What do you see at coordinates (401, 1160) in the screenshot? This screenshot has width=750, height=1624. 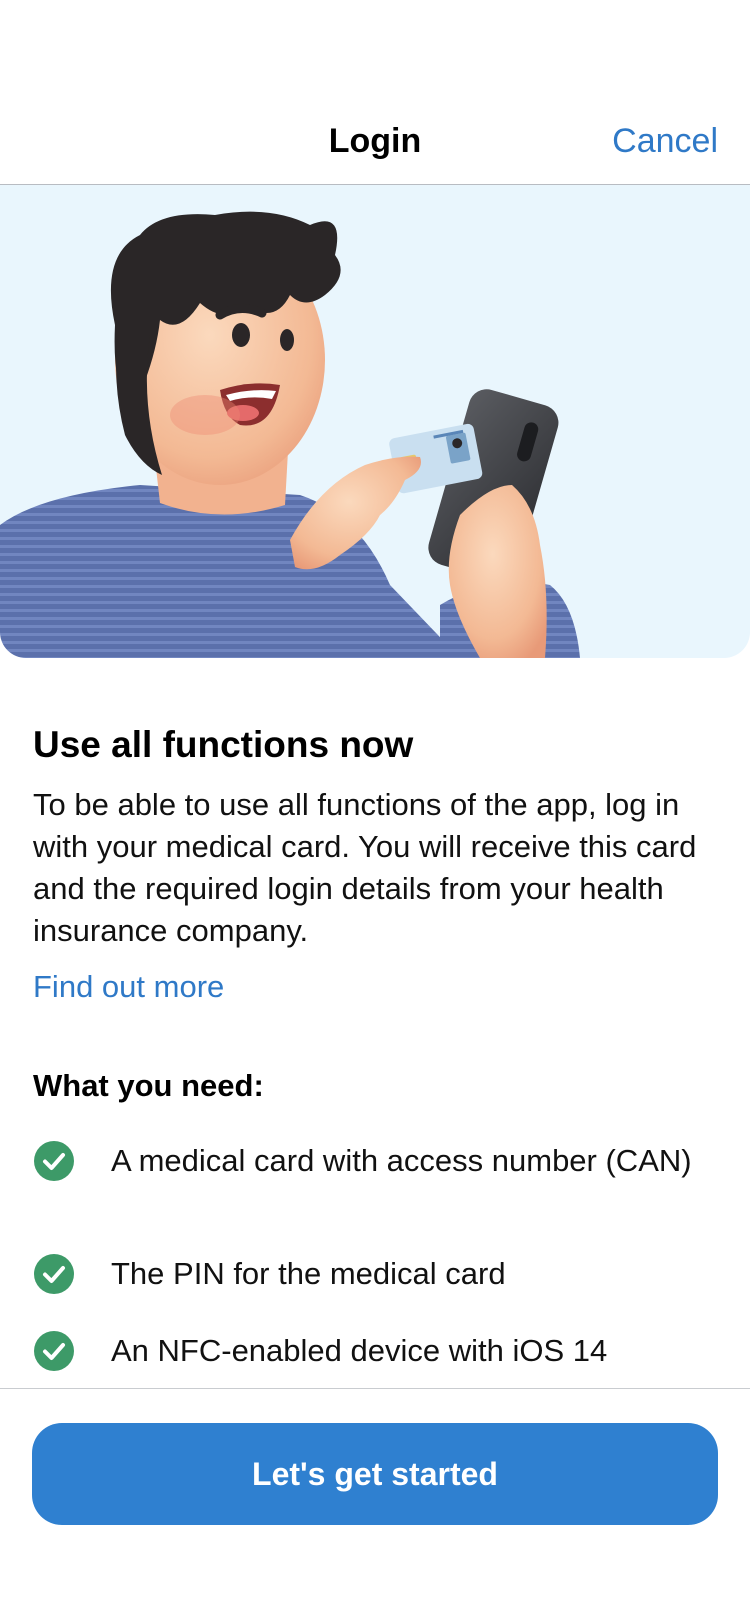 I see `requirement-text: A medical card with access number (CAN)` at bounding box center [401, 1160].